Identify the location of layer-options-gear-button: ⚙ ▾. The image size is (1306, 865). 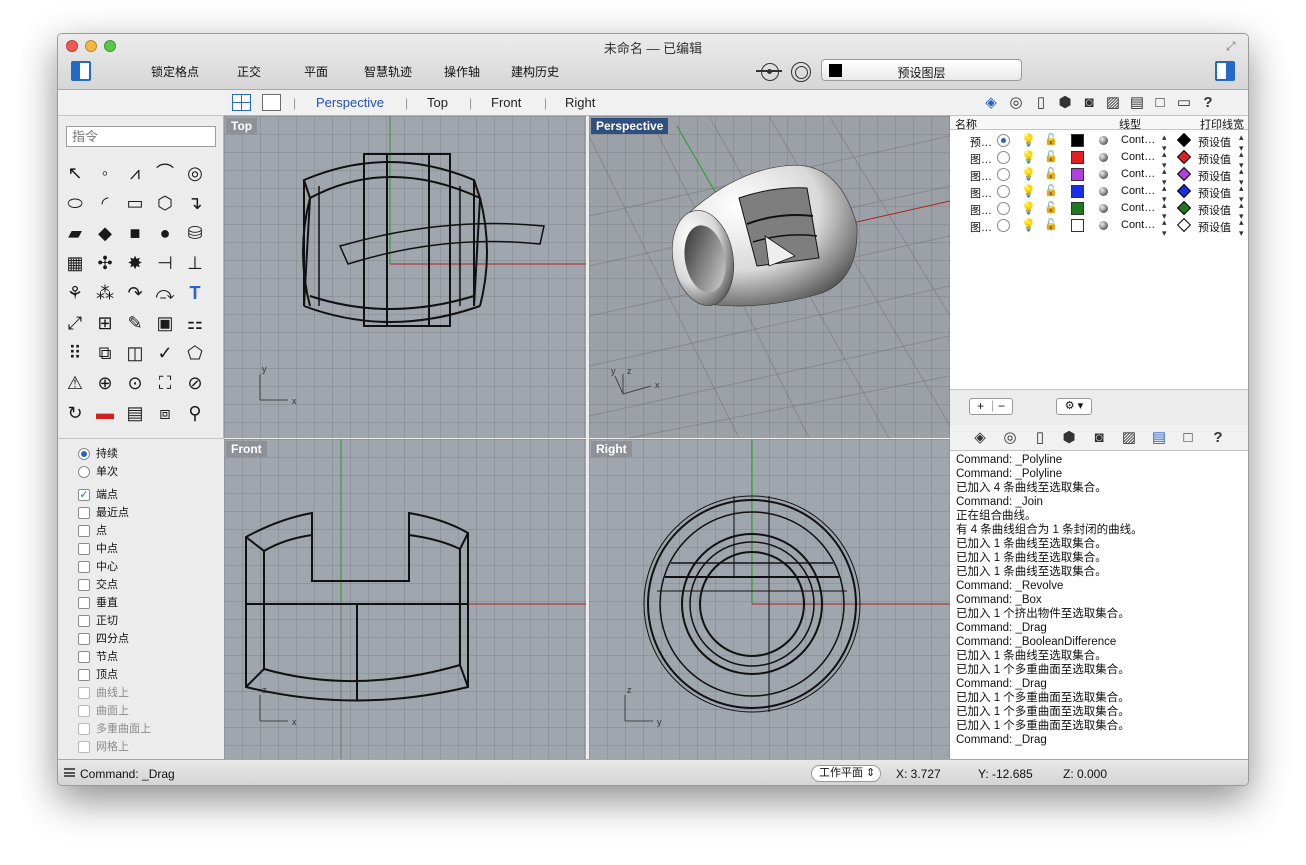
(1074, 406).